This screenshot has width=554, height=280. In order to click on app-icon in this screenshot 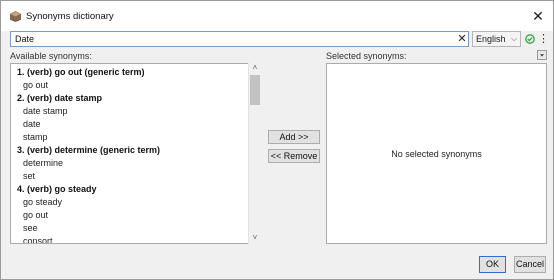, I will do `click(15, 16)`.